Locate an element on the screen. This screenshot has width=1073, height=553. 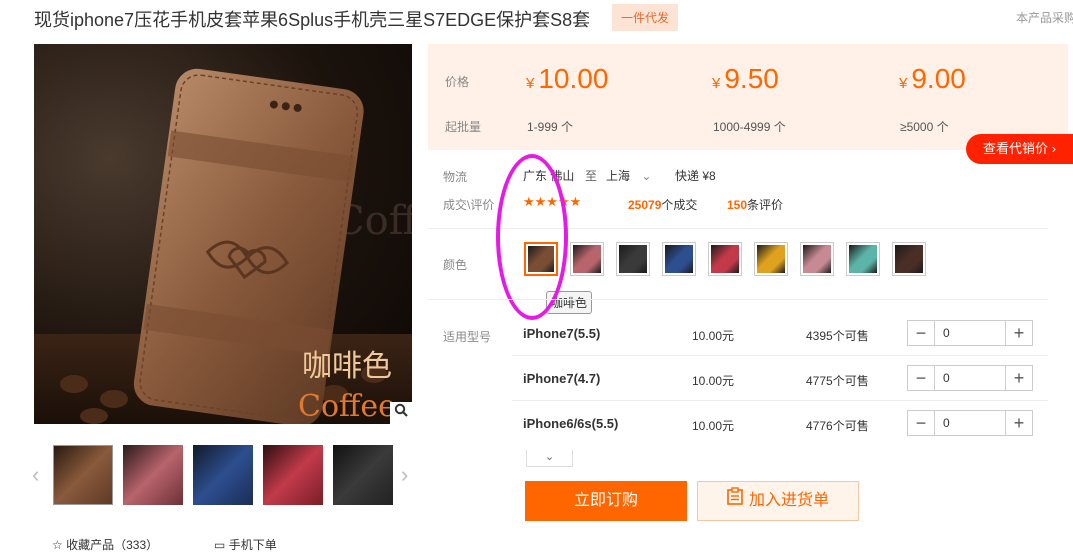
color-tooltip: 咖啡色 is located at coordinates (569, 302).